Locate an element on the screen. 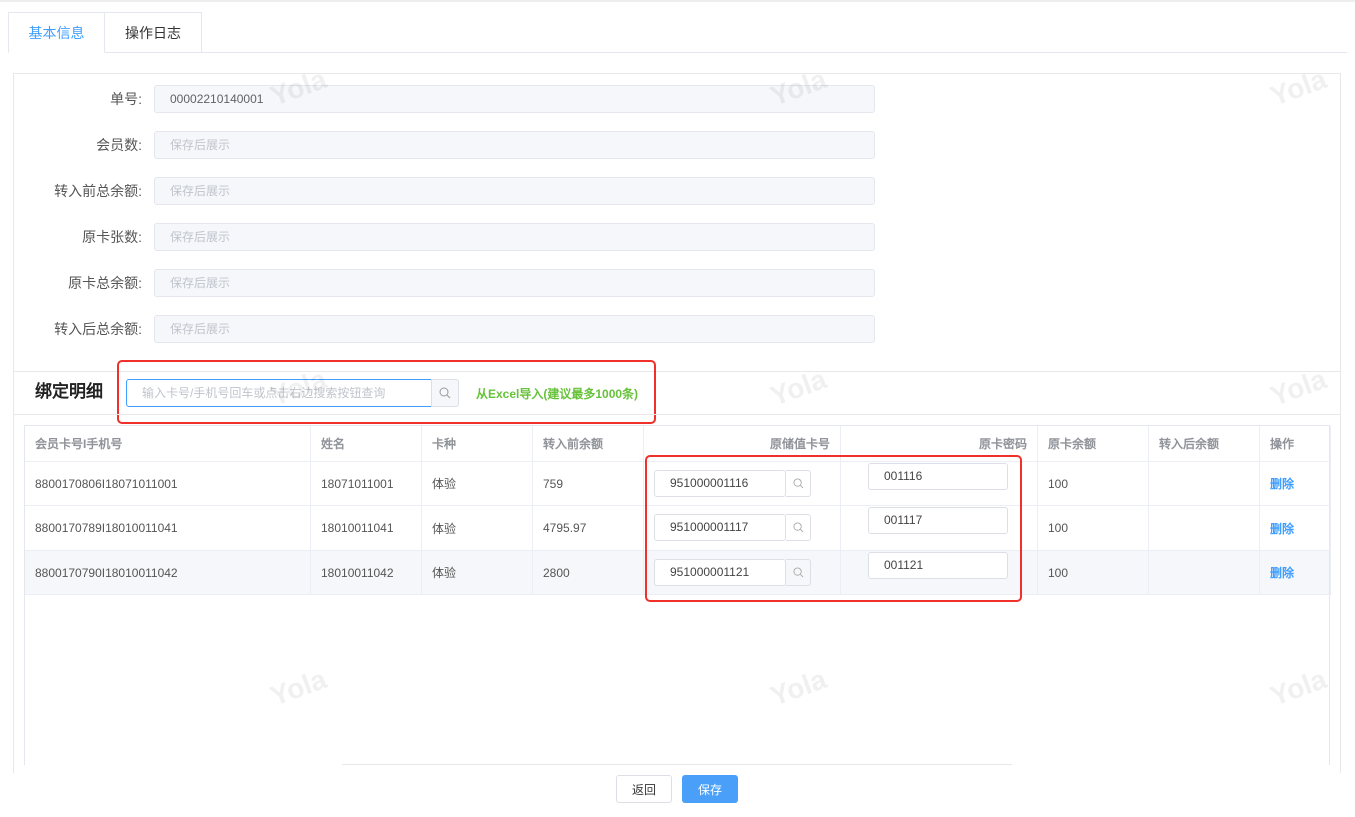 This screenshot has width=1355, height=817. table-cell: 8800170789I18010011041 is located at coordinates (168, 528).